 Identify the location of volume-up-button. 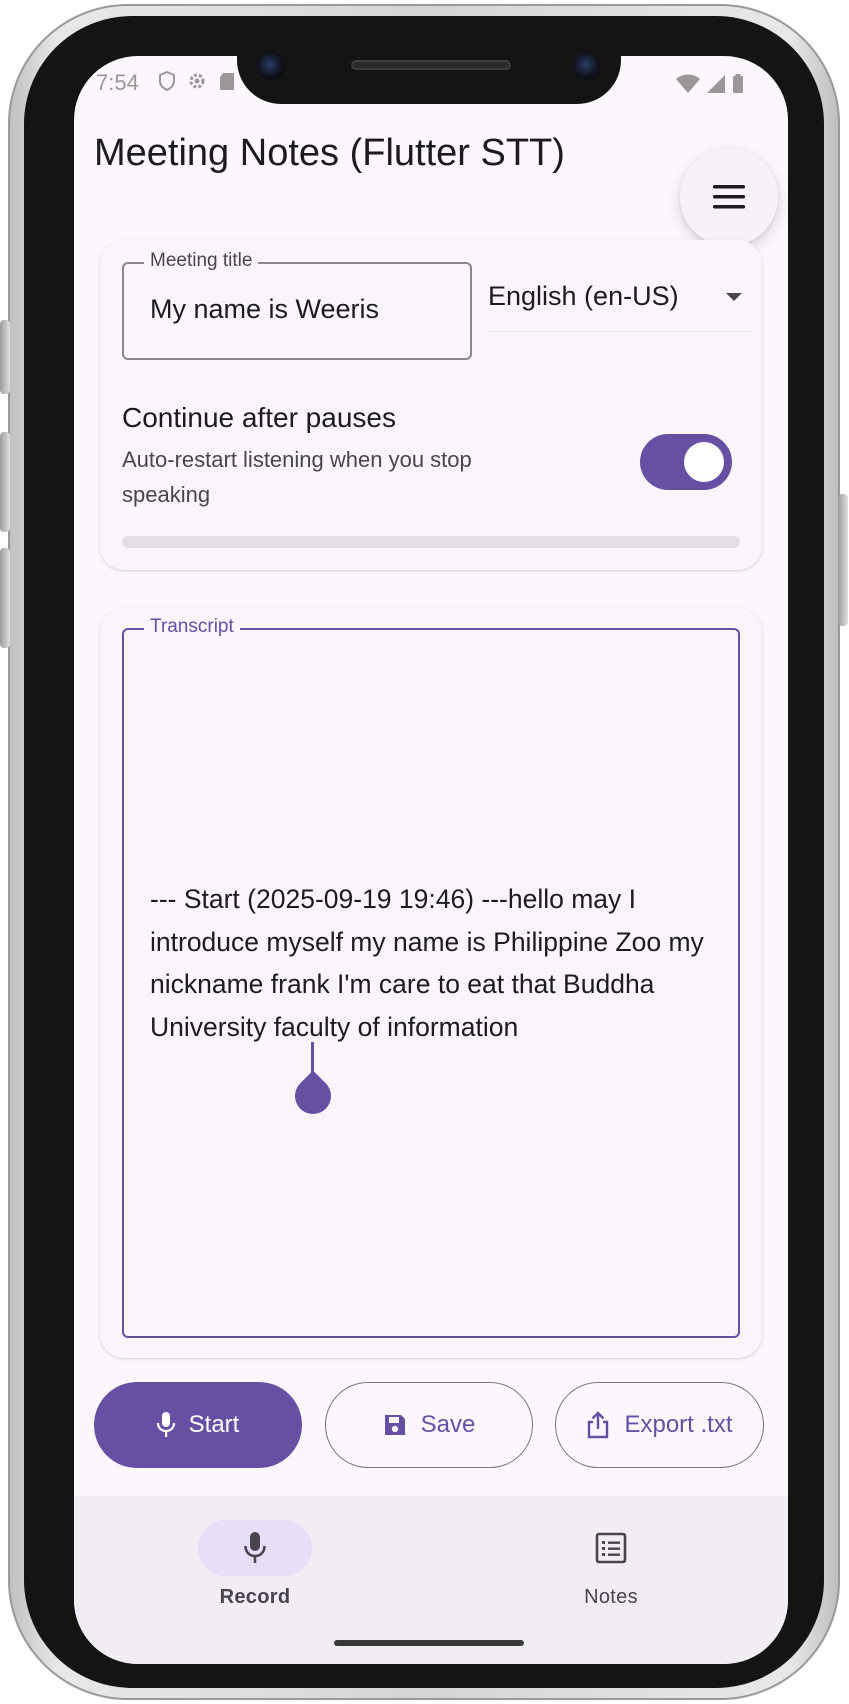
(5, 482).